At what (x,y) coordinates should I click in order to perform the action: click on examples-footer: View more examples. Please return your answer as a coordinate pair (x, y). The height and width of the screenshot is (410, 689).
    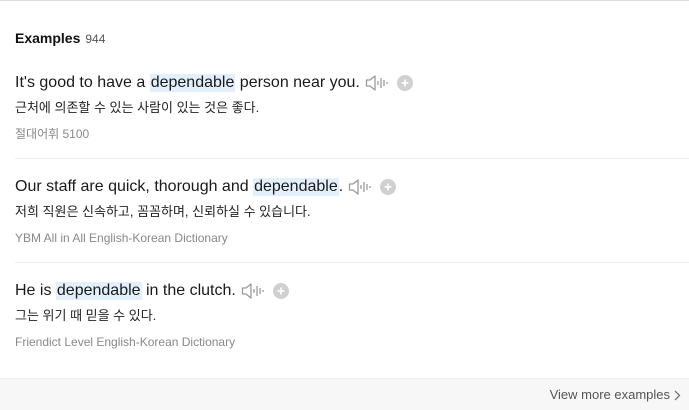
    Looking at the image, I should click on (344, 394).